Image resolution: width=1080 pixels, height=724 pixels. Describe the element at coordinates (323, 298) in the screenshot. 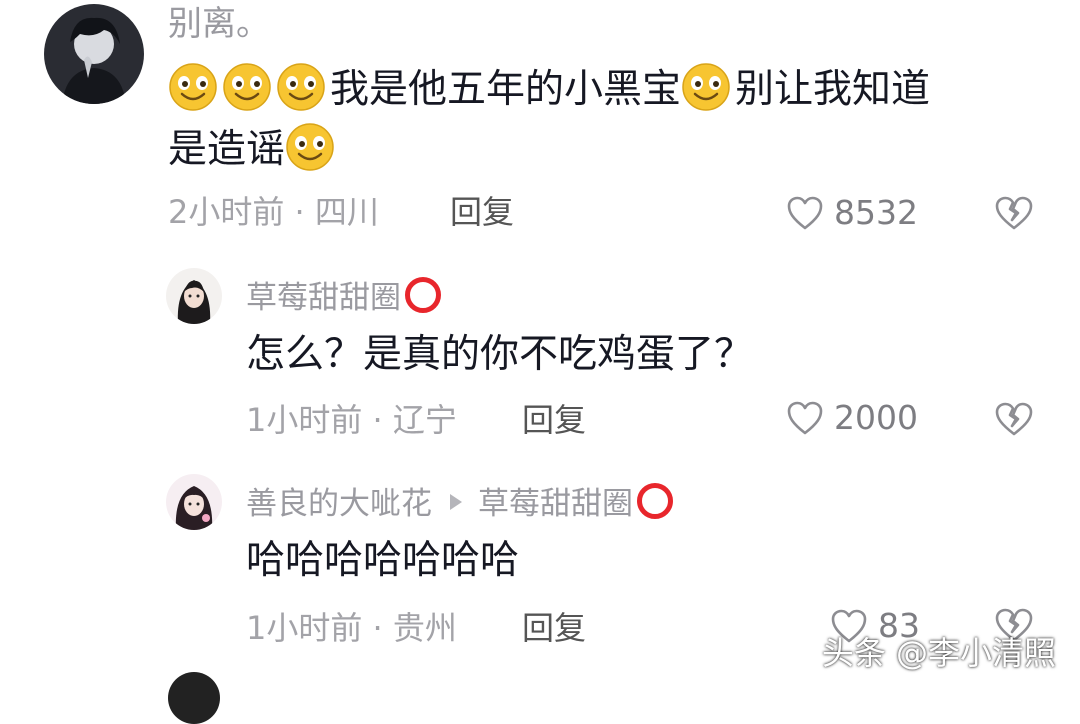

I see `username-text: 草莓甜甜圈` at that location.